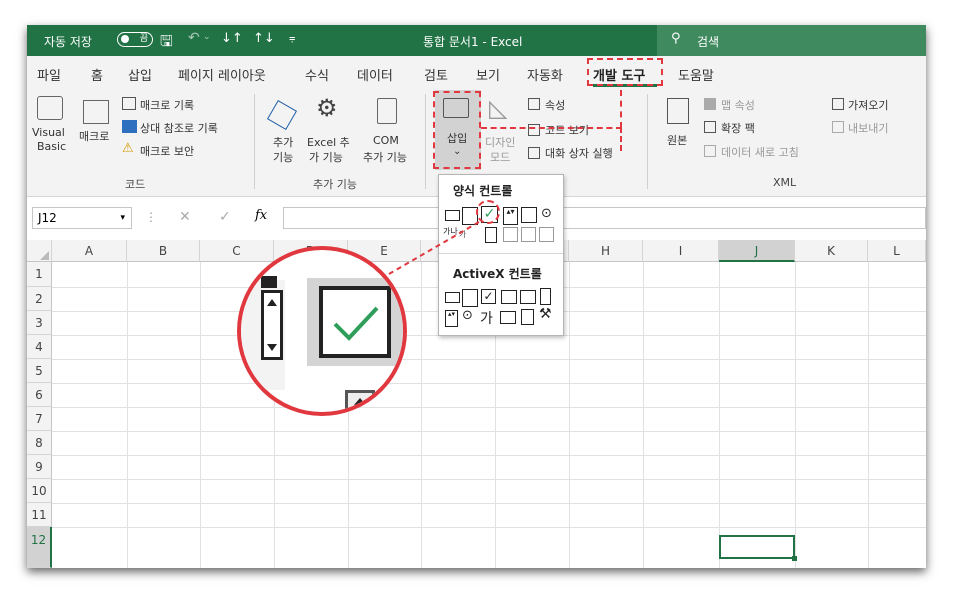 The image size is (966, 606). Describe the element at coordinates (185, 217) in the screenshot. I see `cancel-icon: ✕` at that location.